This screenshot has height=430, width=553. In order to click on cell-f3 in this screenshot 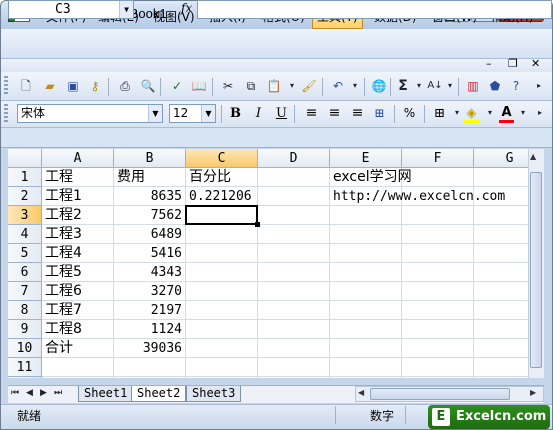, I will do `click(438, 215)`.